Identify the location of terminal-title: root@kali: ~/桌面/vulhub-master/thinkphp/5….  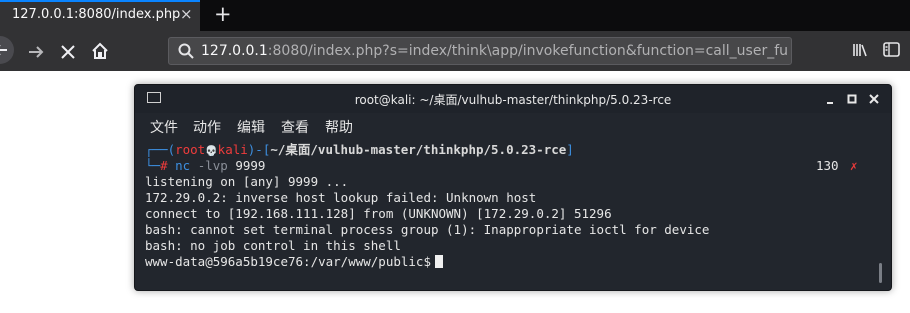
(513, 100).